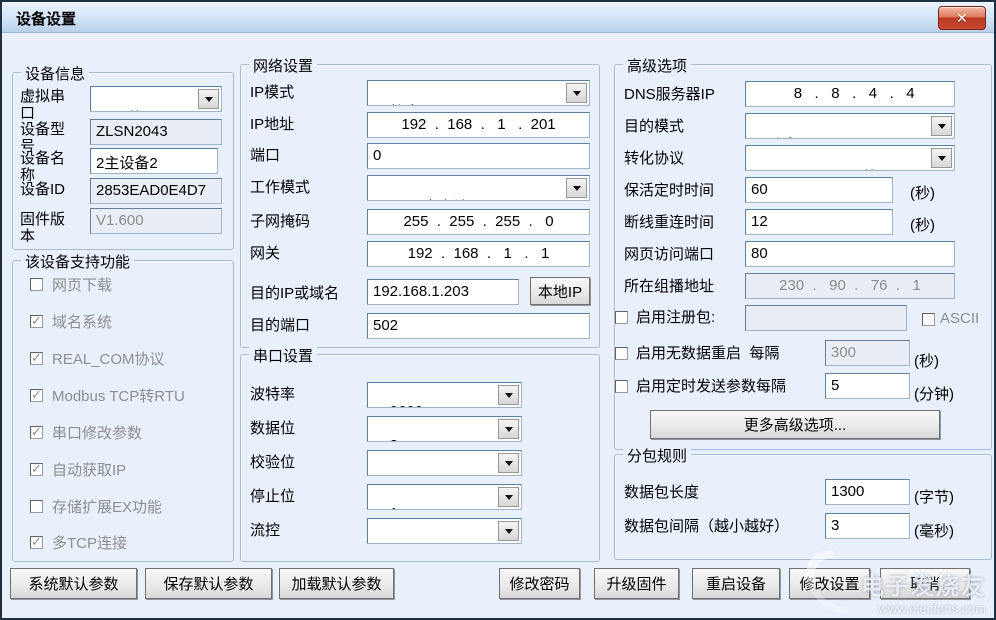  Describe the element at coordinates (82, 285) in the screenshot. I see `feature-label: 网页下载` at that location.